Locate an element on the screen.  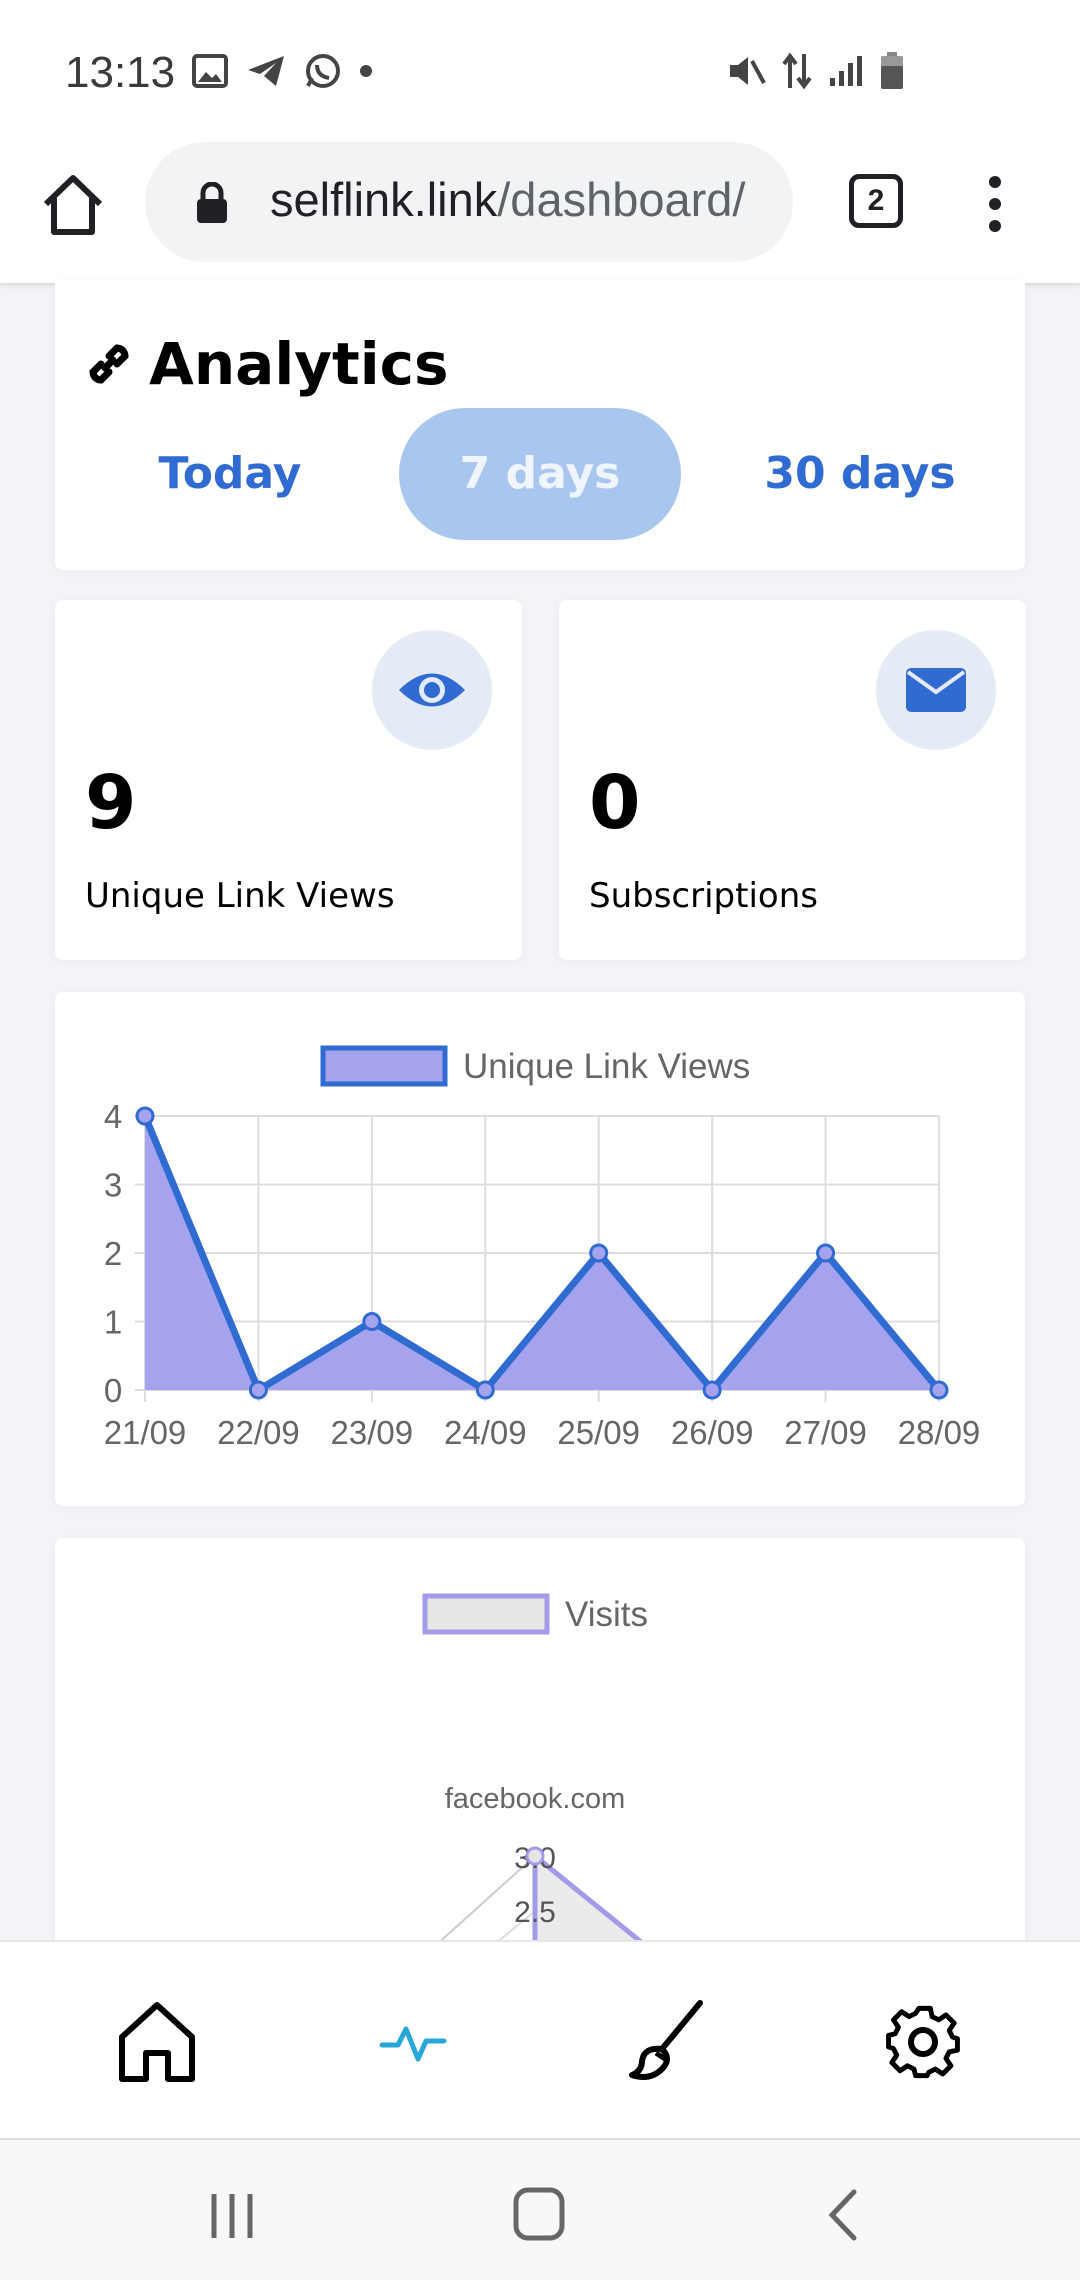
url-text: selflink.link/dashboard/ is located at coordinates (525, 199).